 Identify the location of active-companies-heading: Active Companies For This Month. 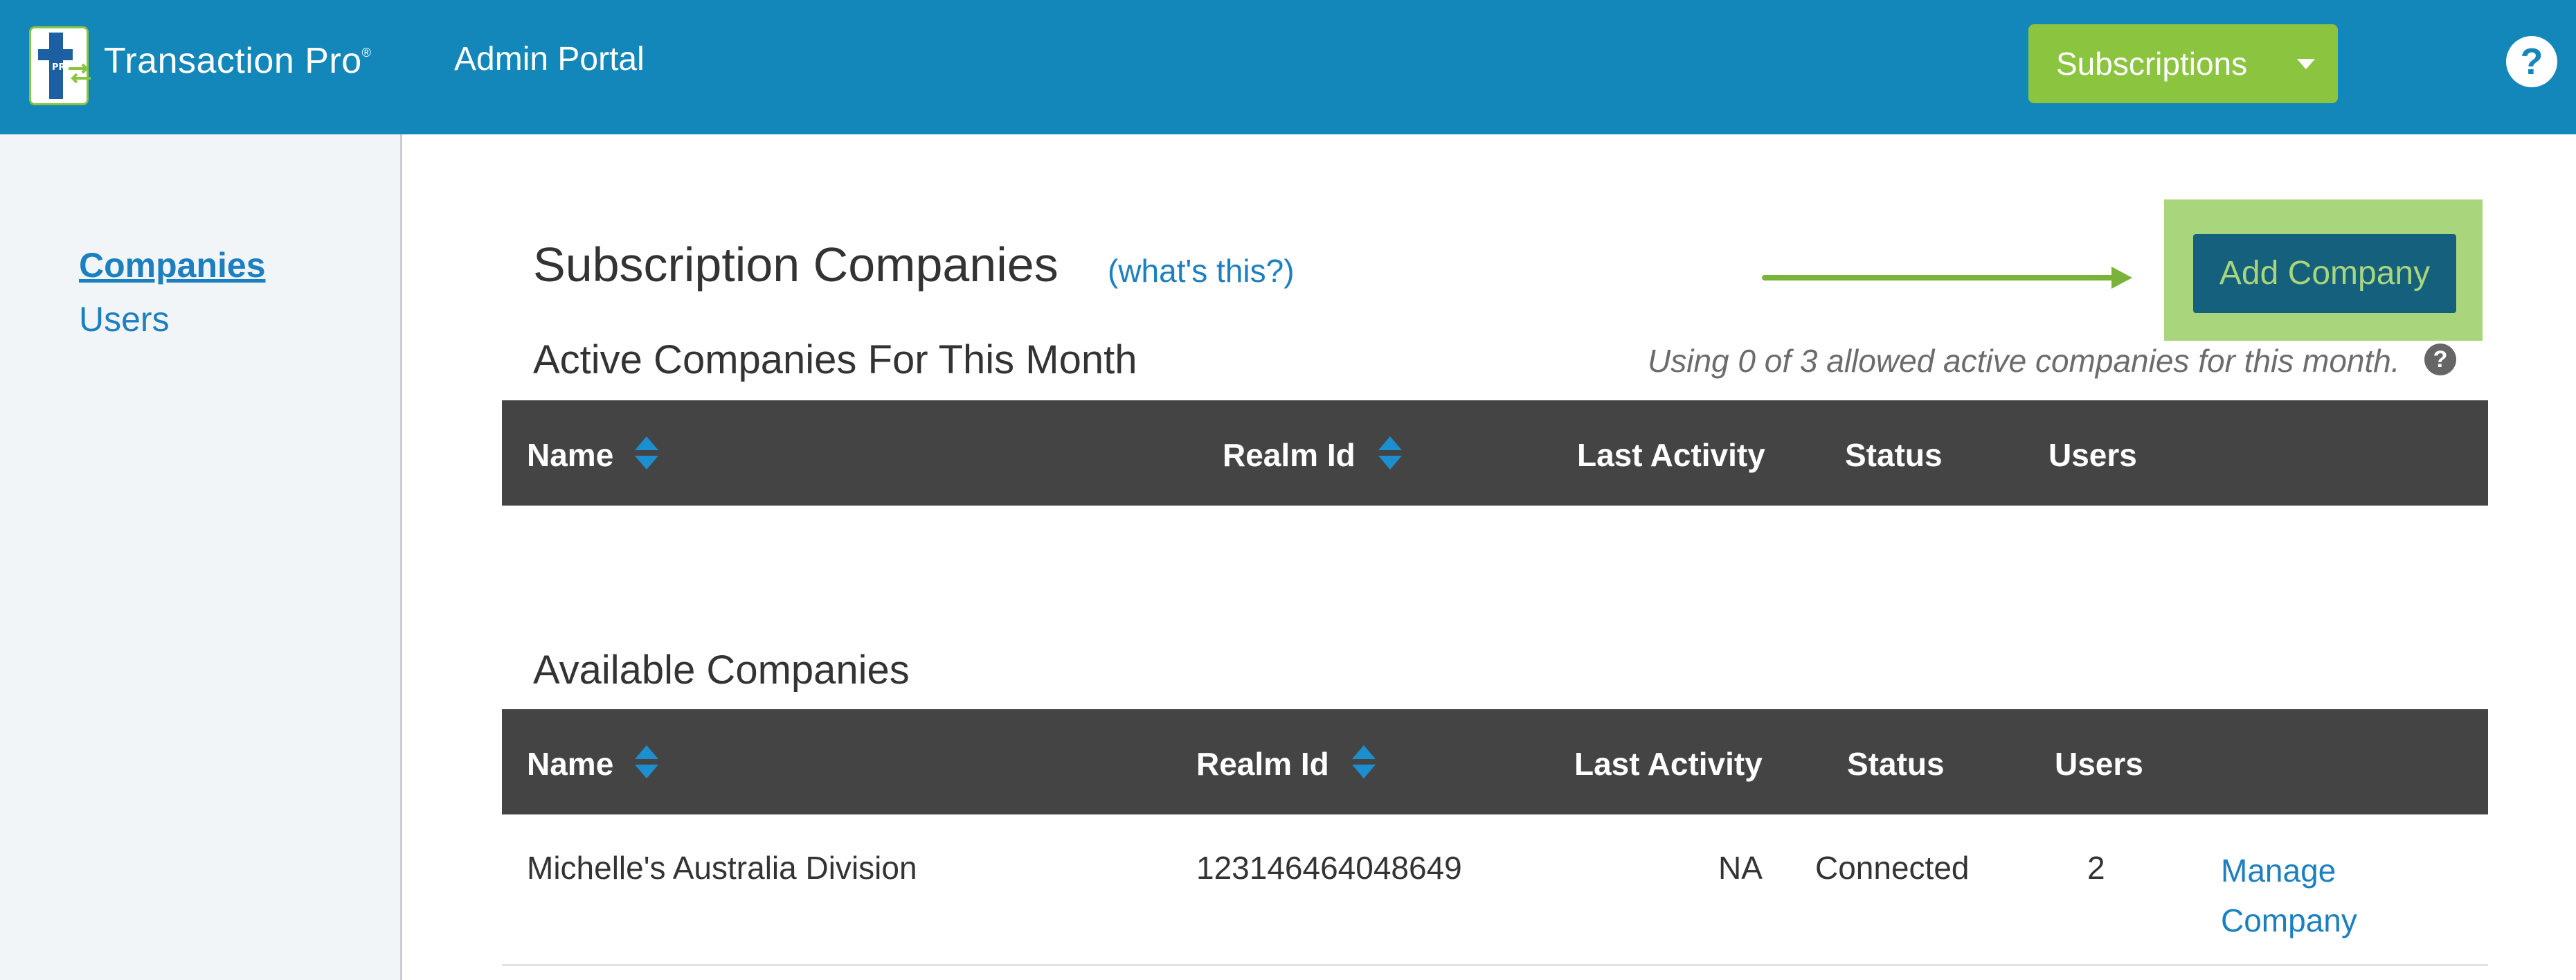
(835, 359).